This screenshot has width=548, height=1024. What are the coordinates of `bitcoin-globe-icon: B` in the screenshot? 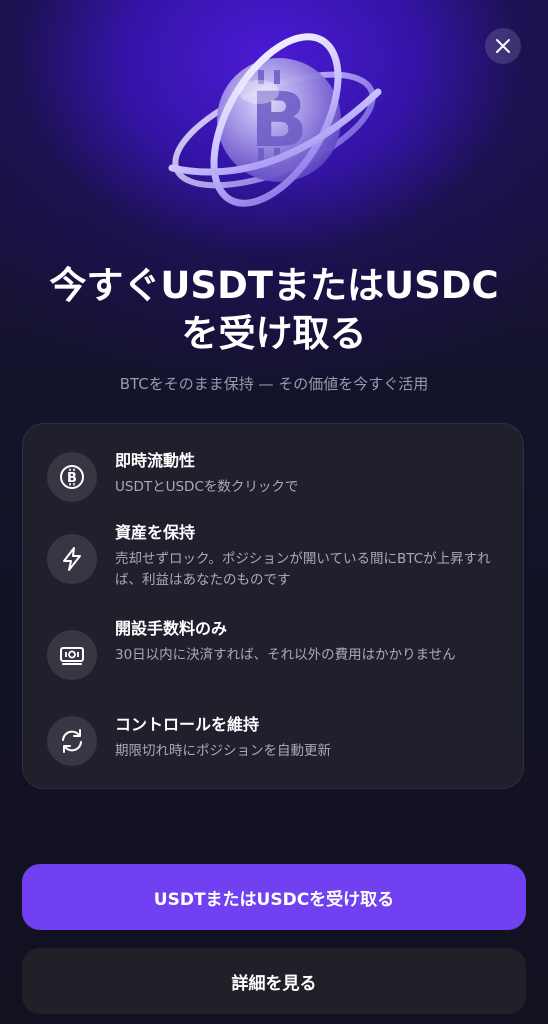 It's located at (274, 120).